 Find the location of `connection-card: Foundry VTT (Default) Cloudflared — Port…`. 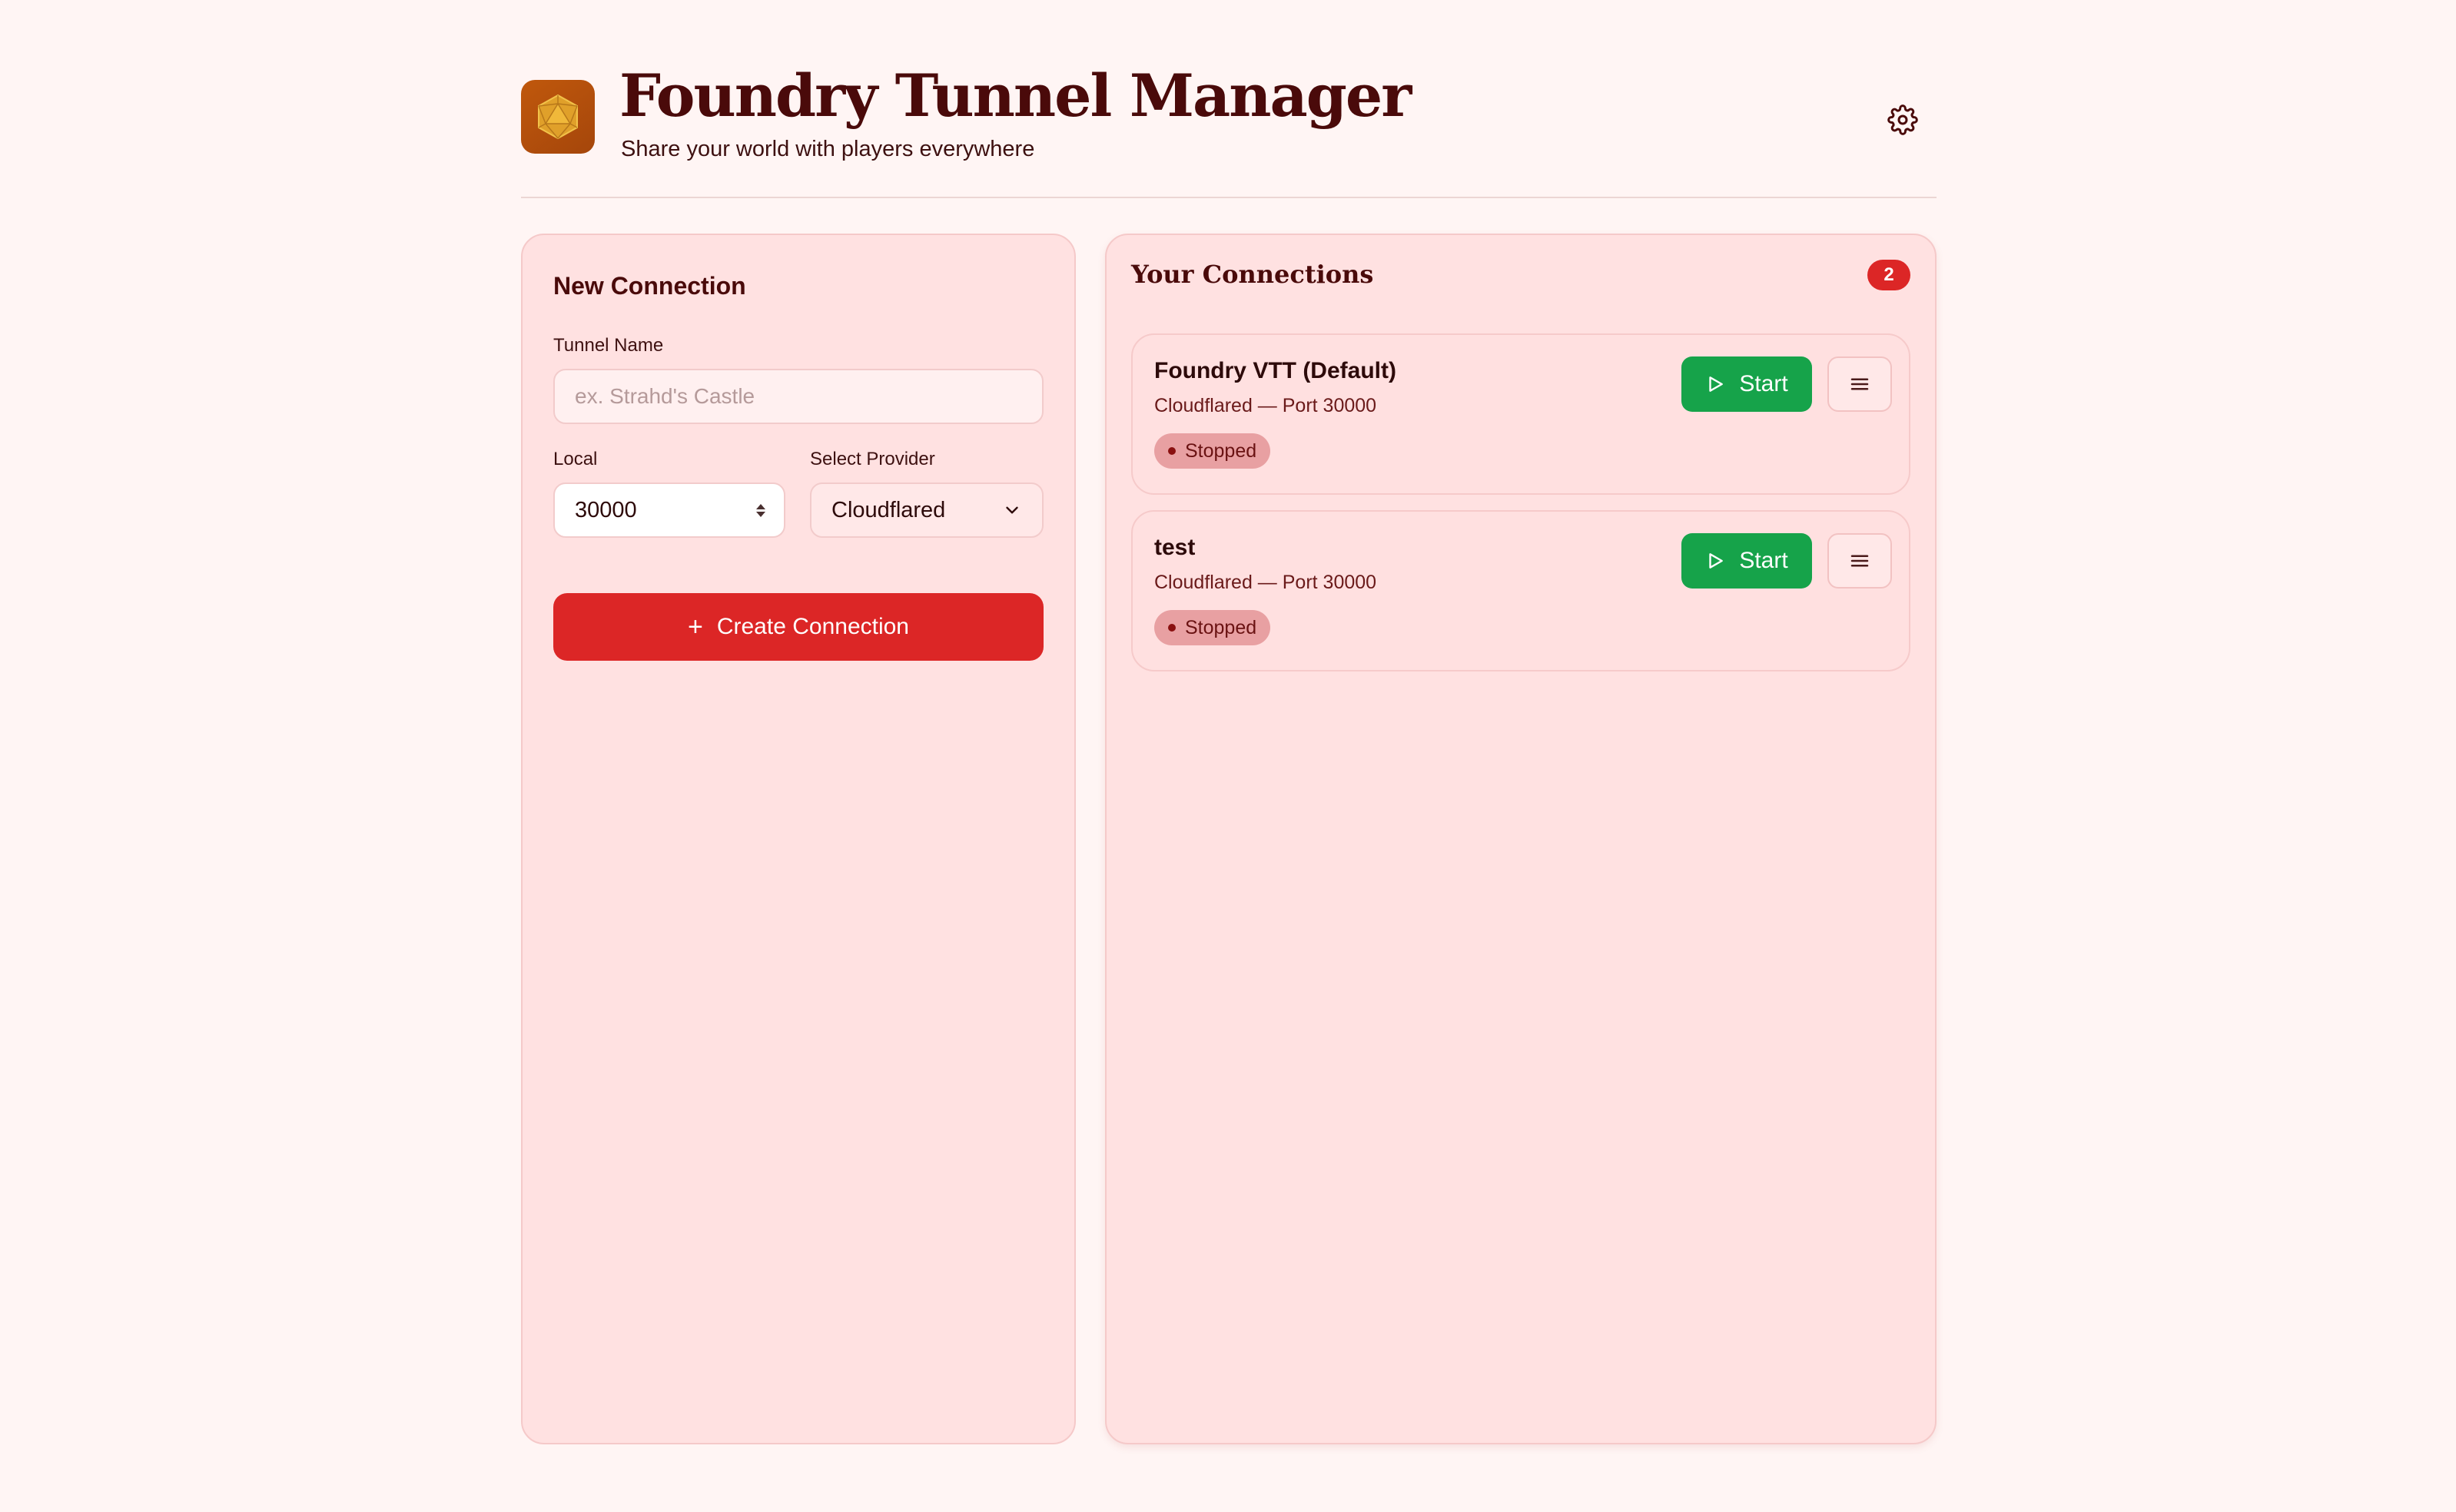

connection-card: Foundry VTT (Default) Cloudflared — Port… is located at coordinates (1520, 414).